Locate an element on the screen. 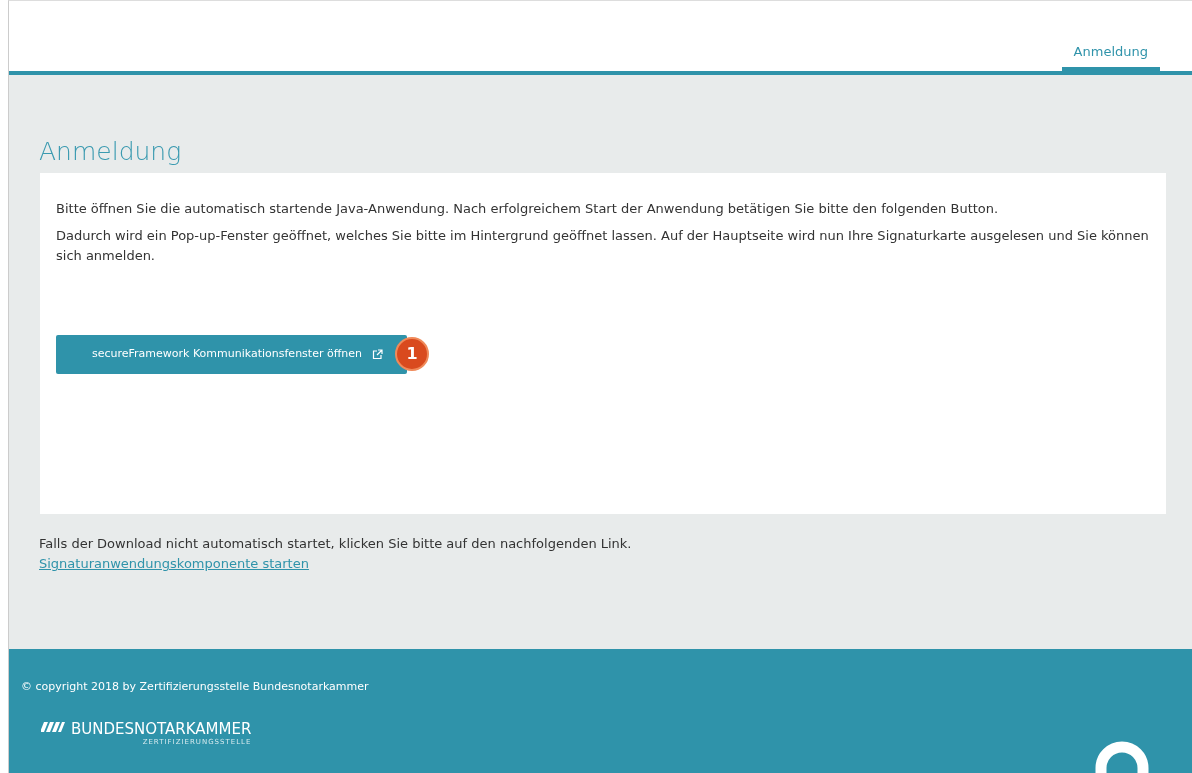 This screenshot has width=1192, height=773. page-title: Anmeldung is located at coordinates (111, 152).